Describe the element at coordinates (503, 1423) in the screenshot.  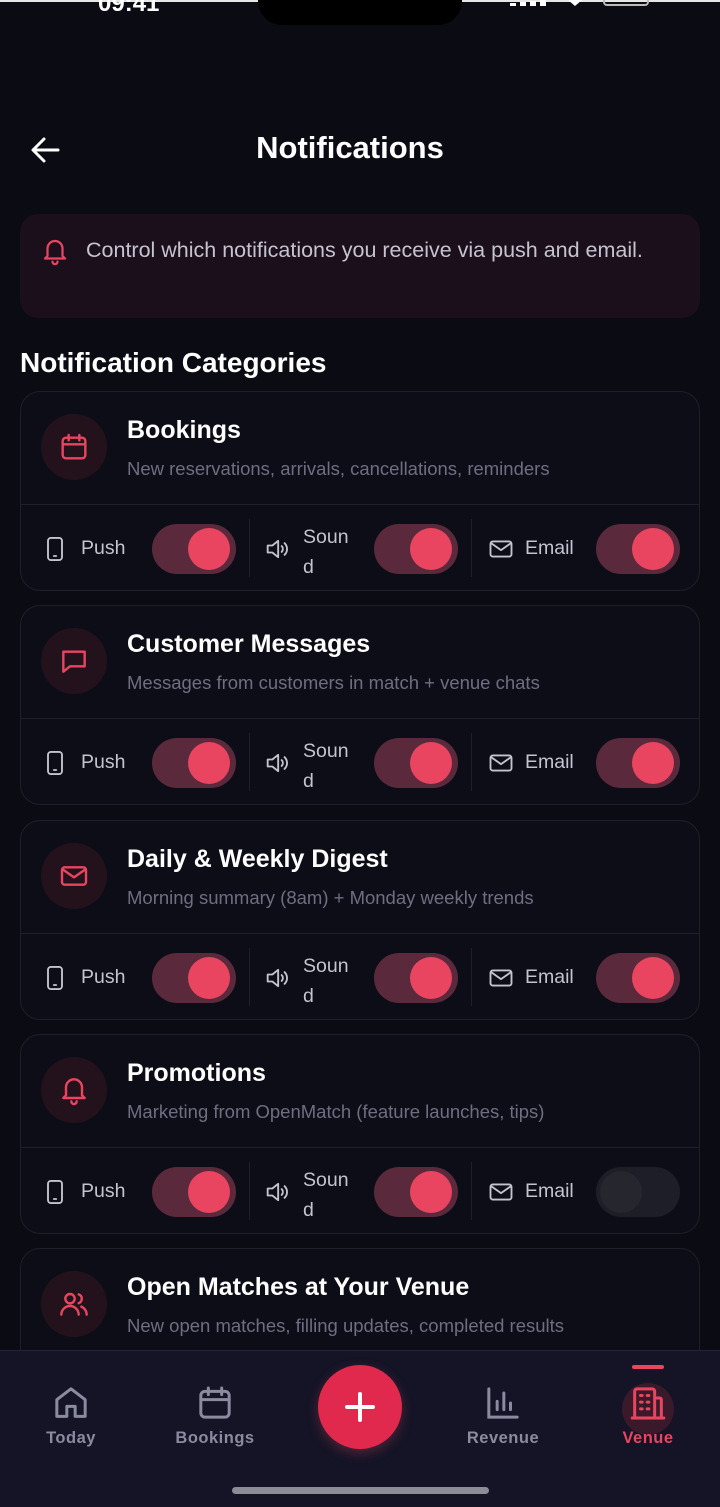
I see `nav-revenue: Revenue` at that location.